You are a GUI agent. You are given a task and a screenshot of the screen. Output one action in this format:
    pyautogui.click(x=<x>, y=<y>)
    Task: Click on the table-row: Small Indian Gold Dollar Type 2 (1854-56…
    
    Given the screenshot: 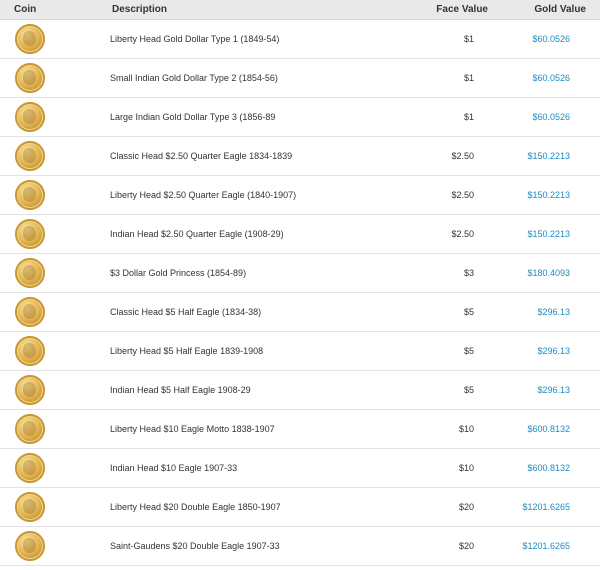 What is the action you would take?
    pyautogui.click(x=300, y=78)
    